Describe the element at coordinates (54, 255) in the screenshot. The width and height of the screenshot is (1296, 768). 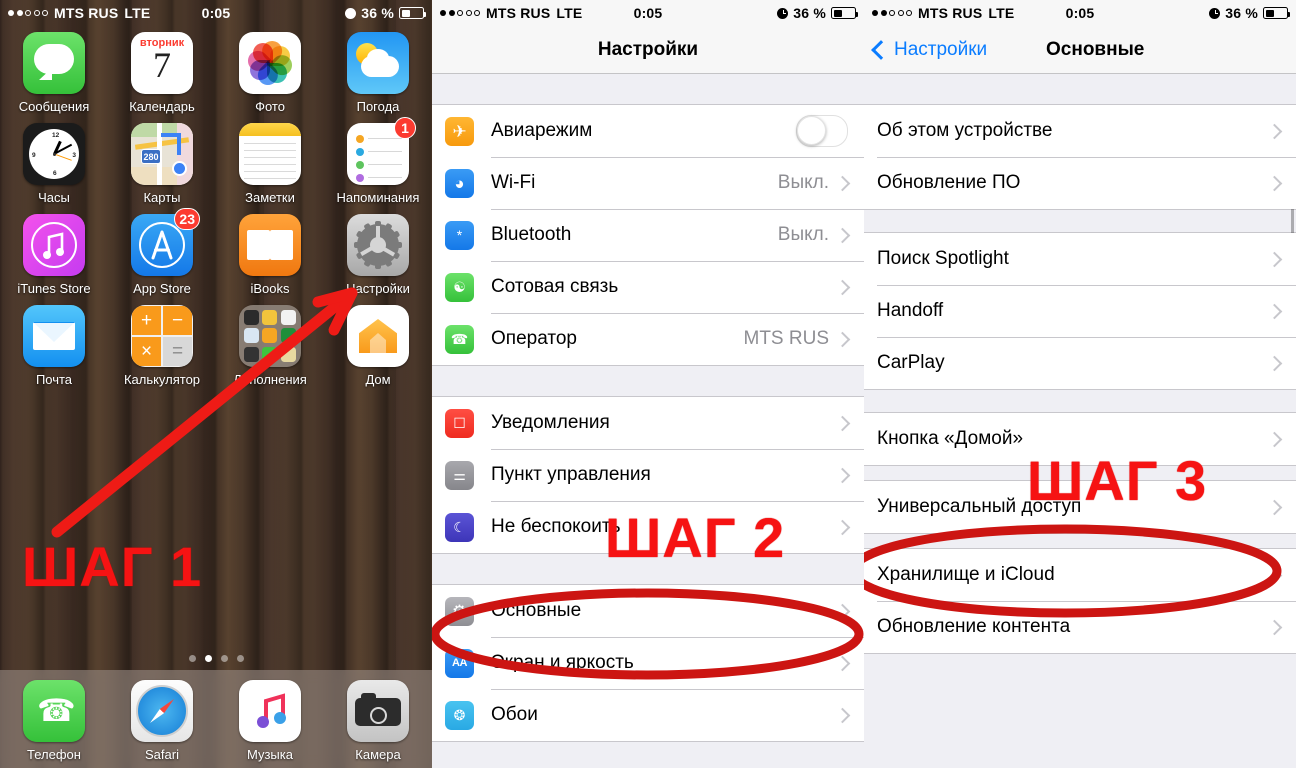
I see `app-itunes-store: iTunes Store` at that location.